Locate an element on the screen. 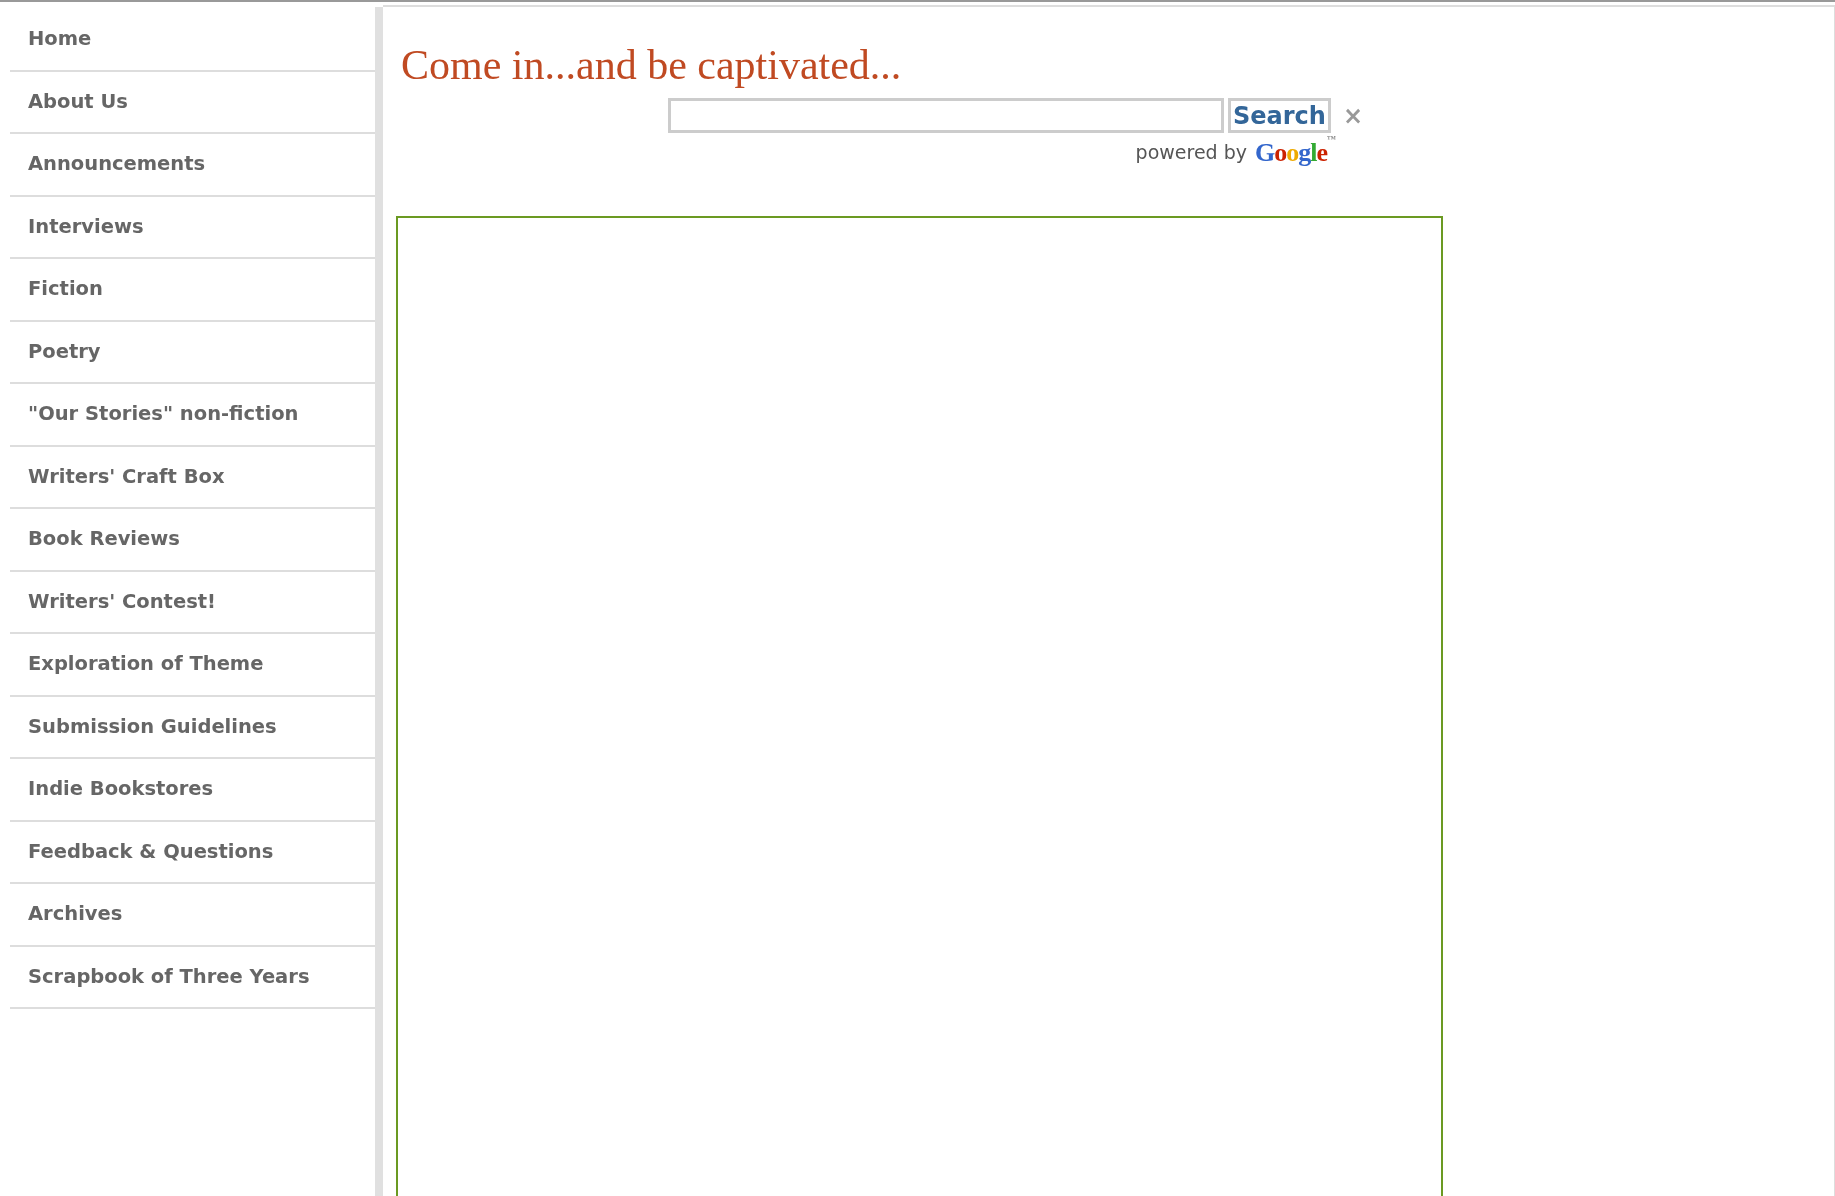 This screenshot has width=1835, height=1196. search-button: Search is located at coordinates (1279, 116).